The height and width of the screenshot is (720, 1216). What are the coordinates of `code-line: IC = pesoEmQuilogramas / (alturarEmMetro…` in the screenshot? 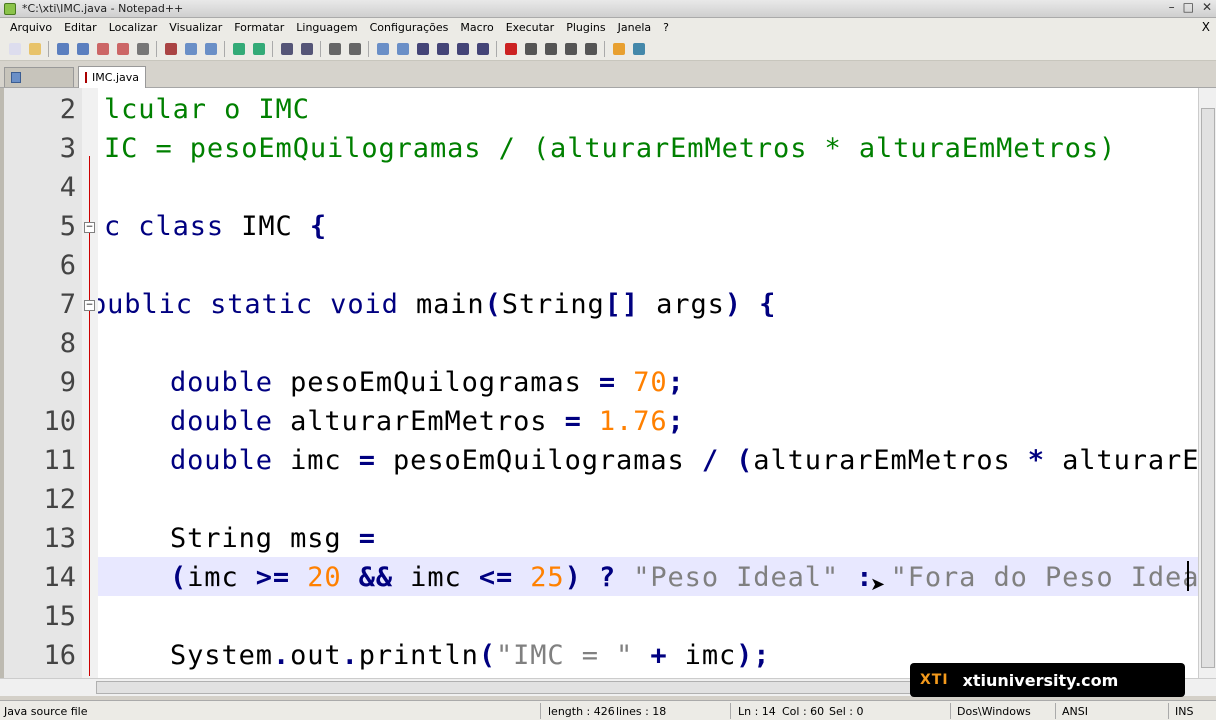 It's located at (610, 148).